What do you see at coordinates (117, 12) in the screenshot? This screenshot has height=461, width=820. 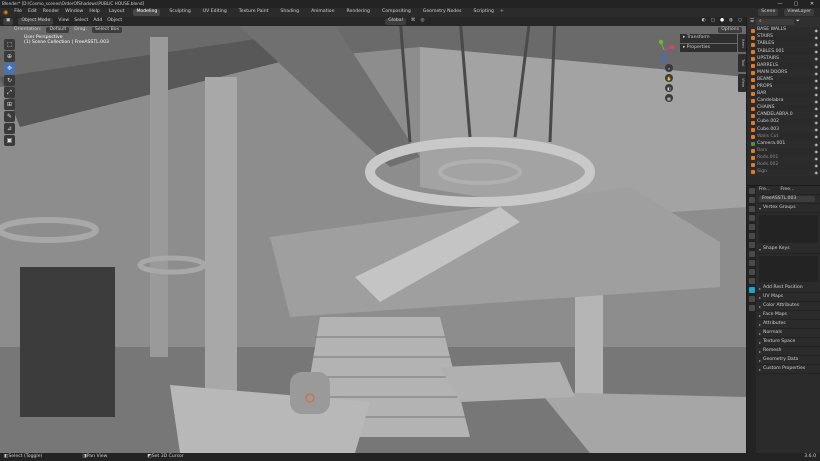 I see `workspace-tab-layout: Layout` at bounding box center [117, 12].